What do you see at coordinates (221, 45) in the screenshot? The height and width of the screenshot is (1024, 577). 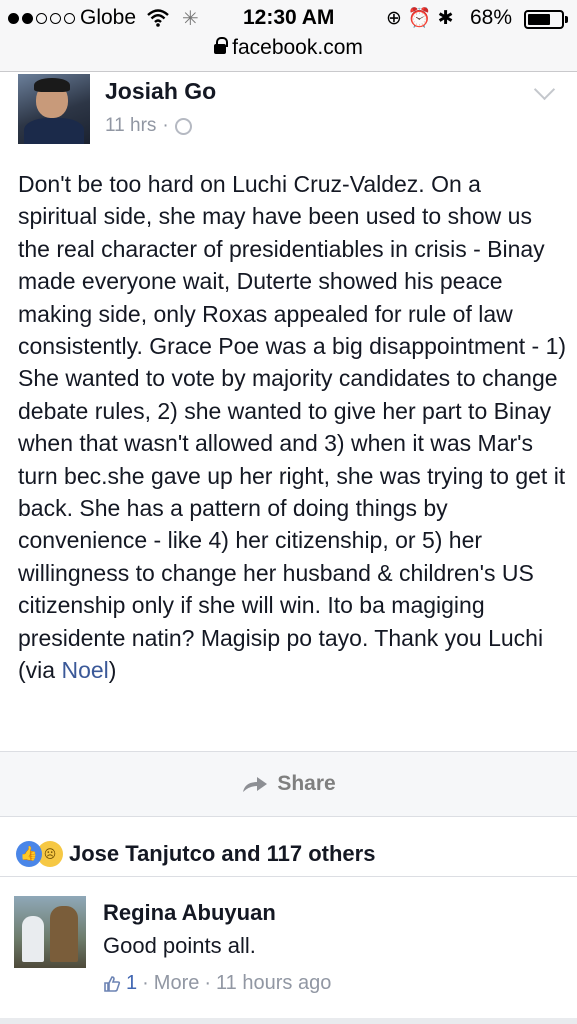 I see `lock-icon` at bounding box center [221, 45].